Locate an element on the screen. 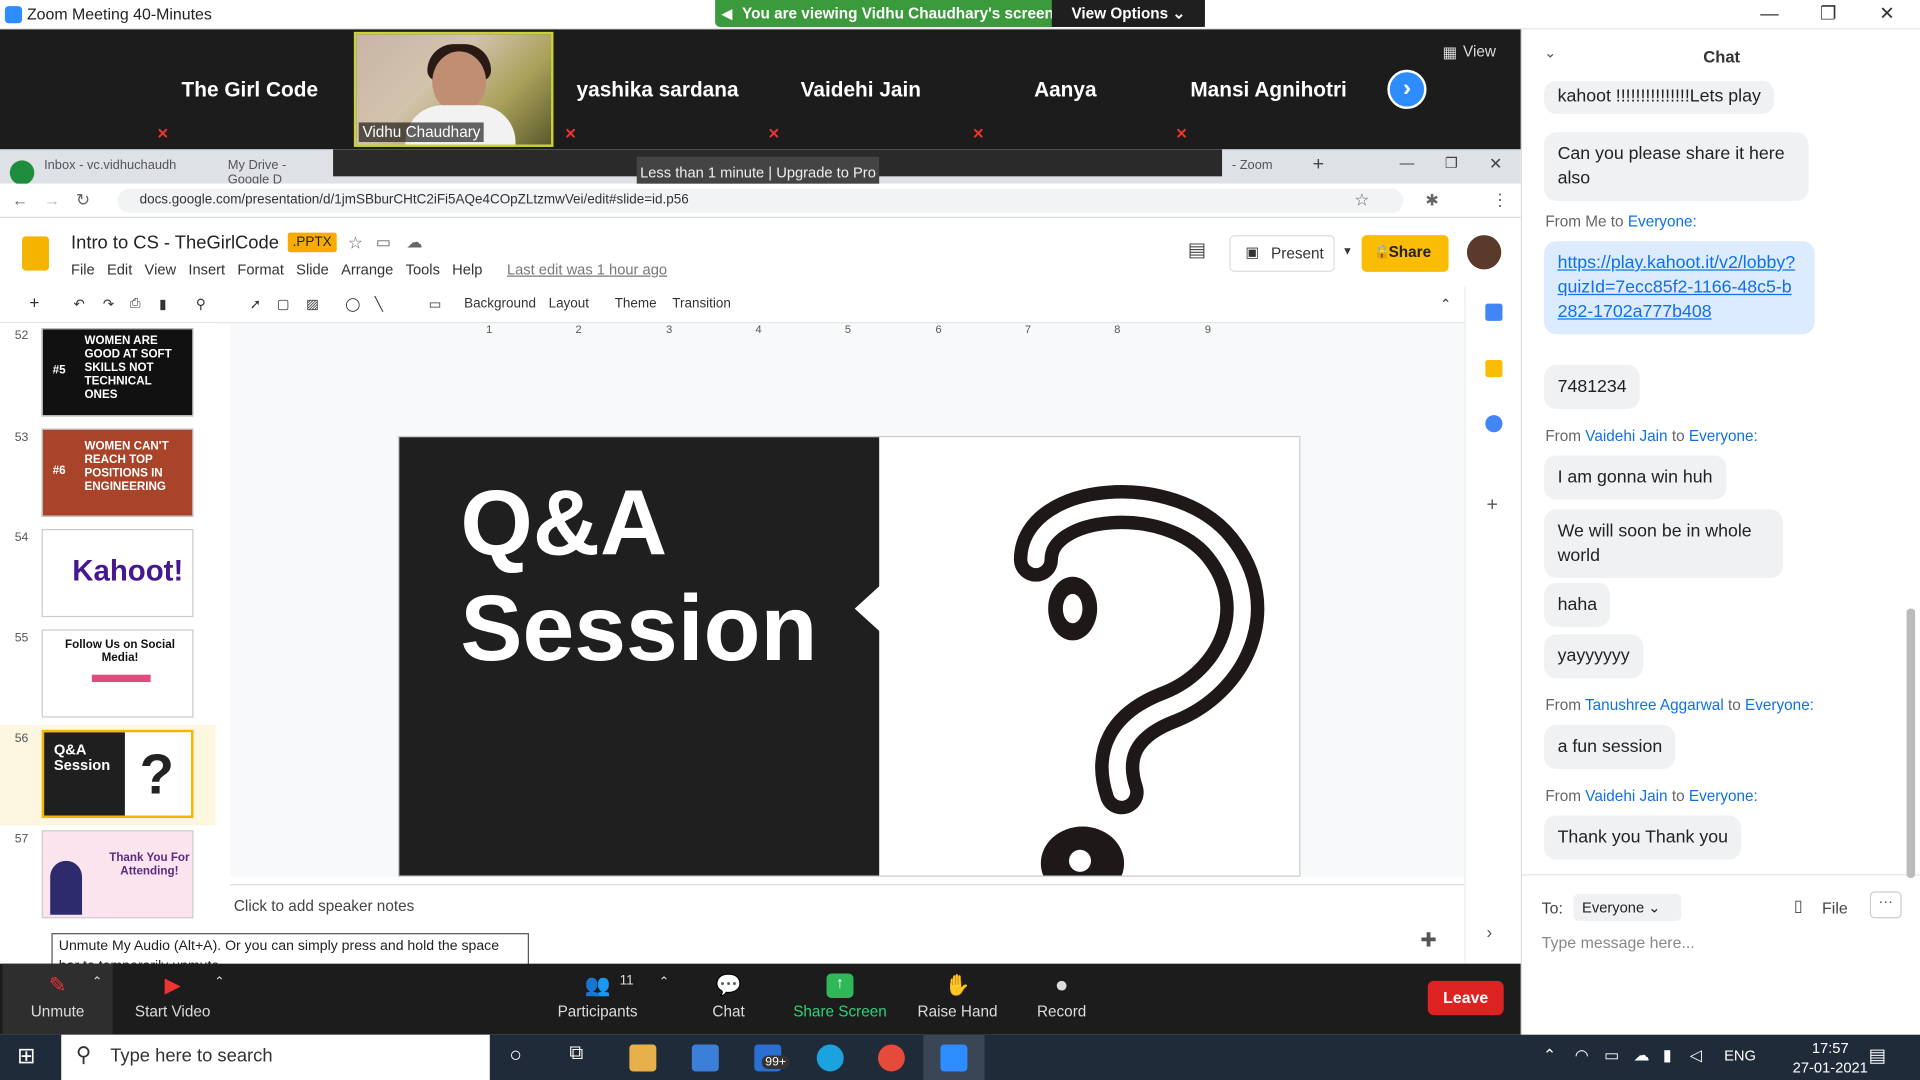  expand-panel-icon: › is located at coordinates (1490, 932).